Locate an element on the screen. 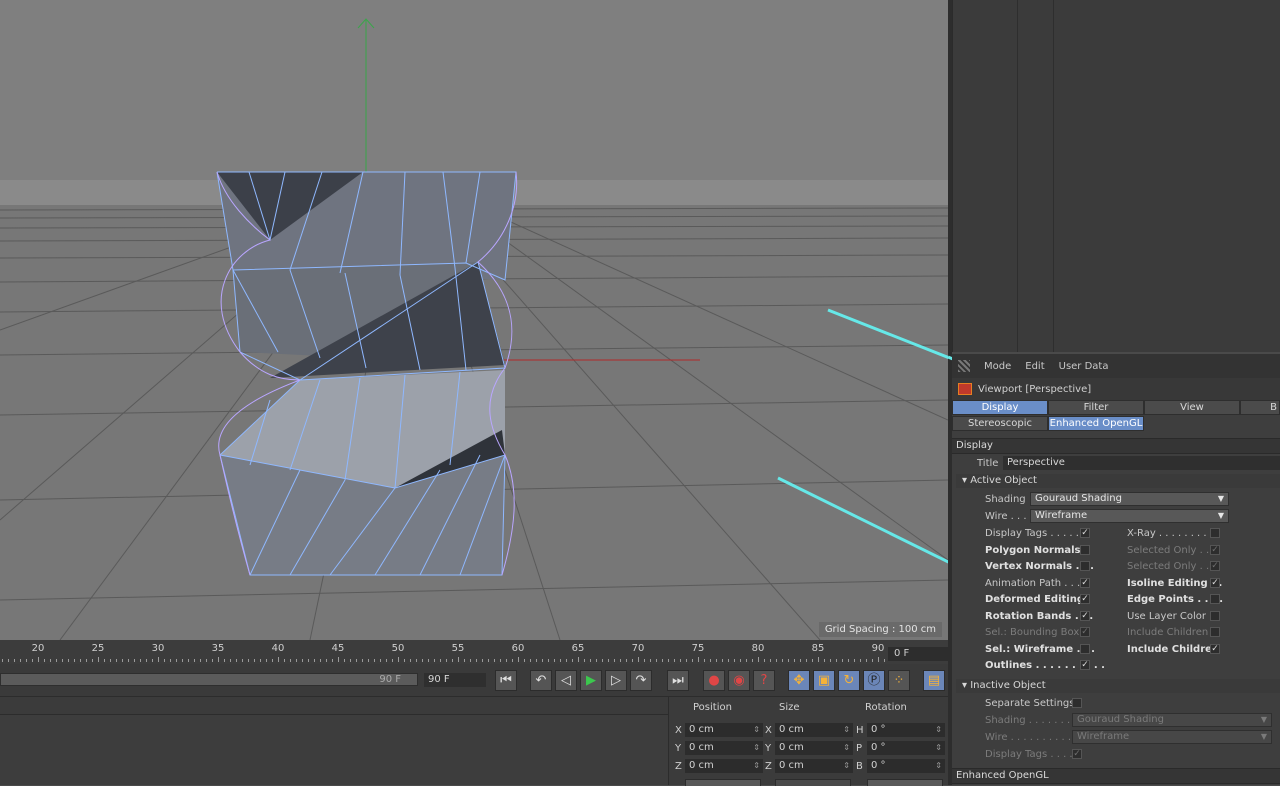 The height and width of the screenshot is (786, 1280). previous-frame-button: ◁ is located at coordinates (566, 680).